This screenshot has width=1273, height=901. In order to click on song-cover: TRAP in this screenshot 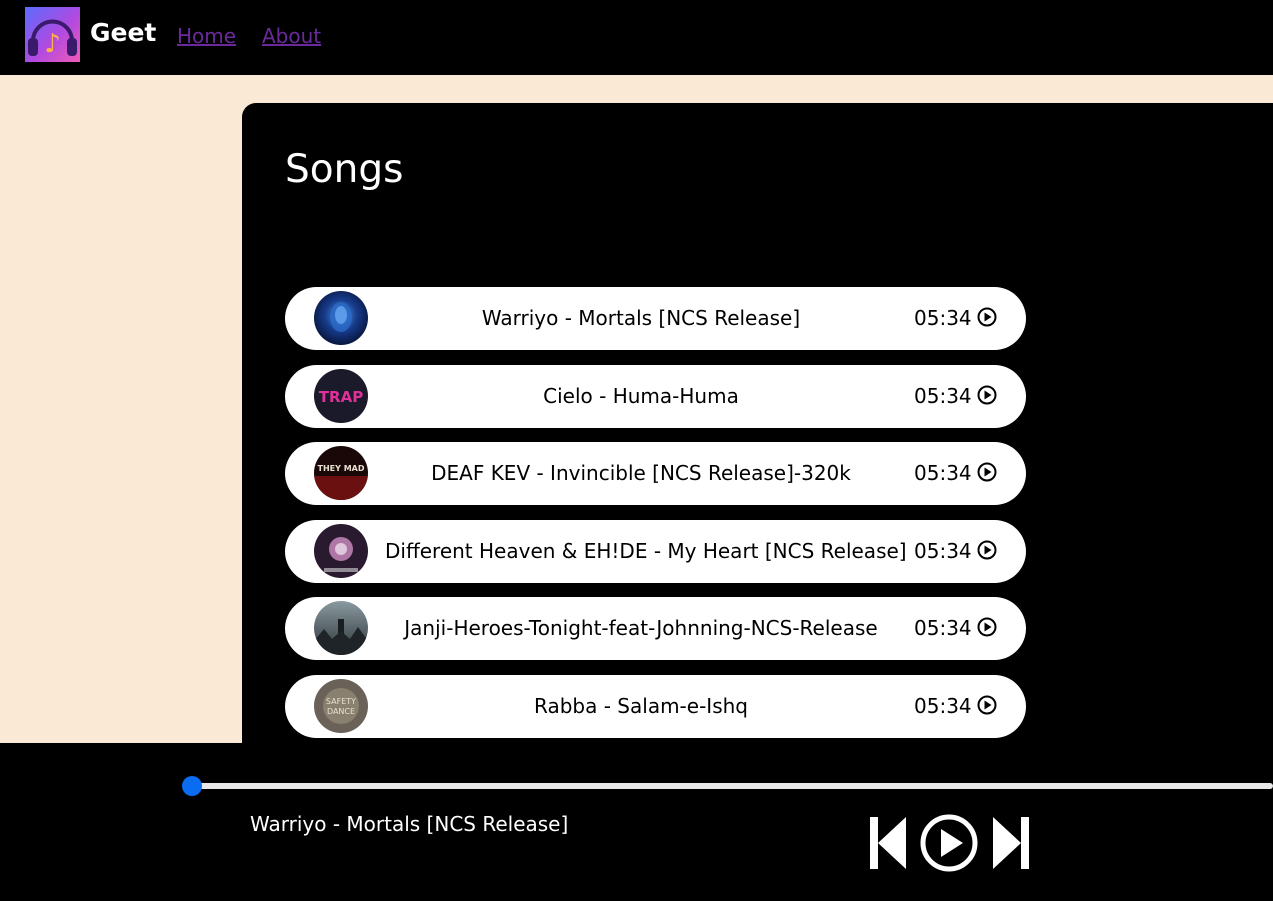, I will do `click(341, 396)`.